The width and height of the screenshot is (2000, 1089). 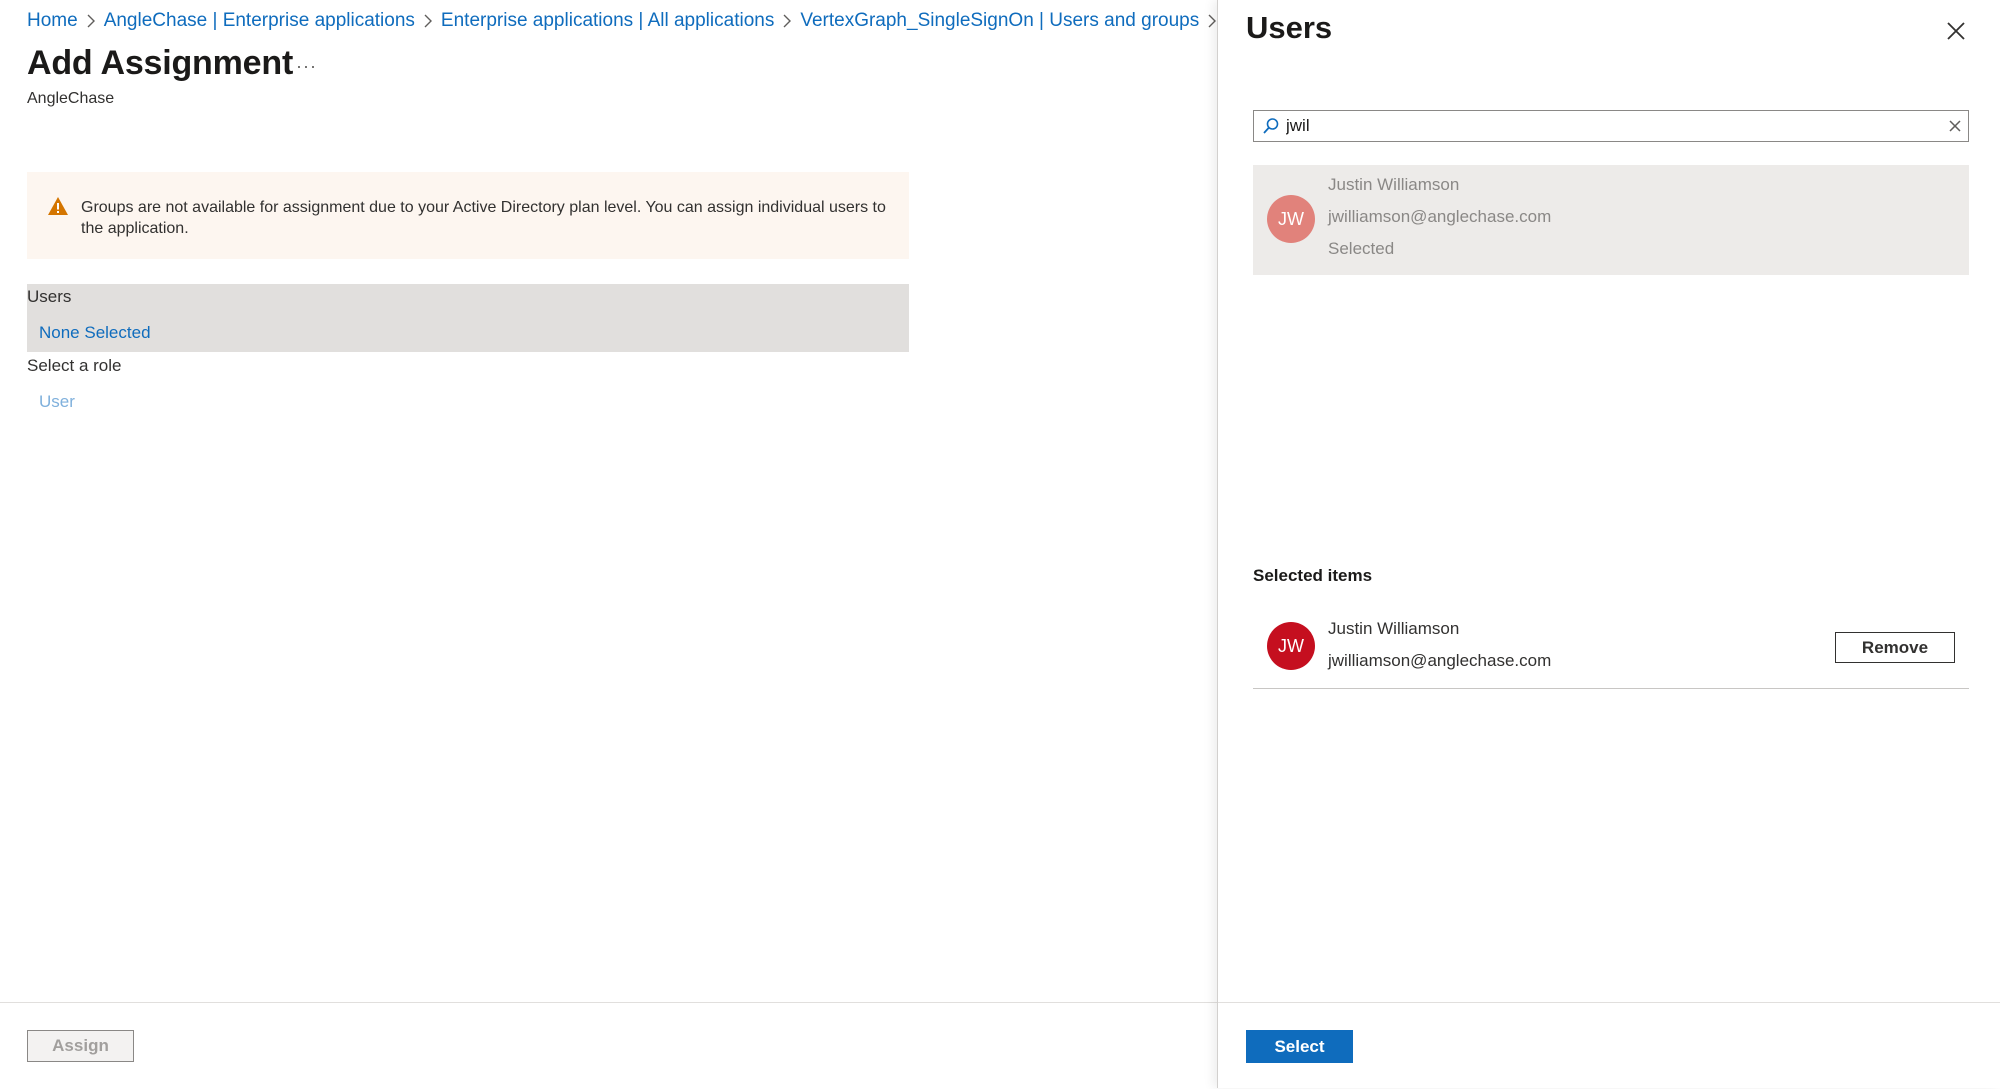 What do you see at coordinates (1440, 660) in the screenshot?
I see `selected-item-email: jwilliamson@anglechase.com` at bounding box center [1440, 660].